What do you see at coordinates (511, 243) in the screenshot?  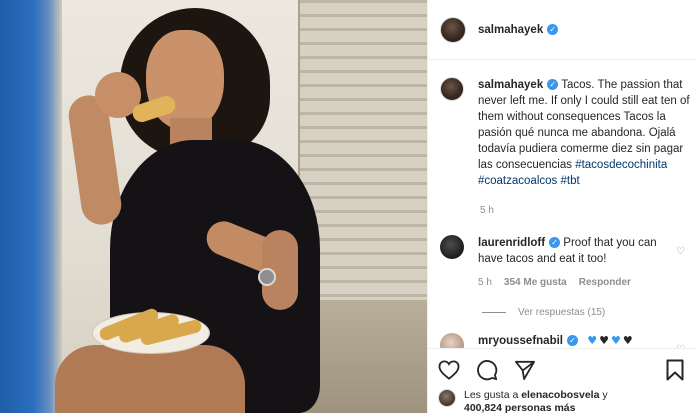 I see `commenter-username: laurenridloff` at bounding box center [511, 243].